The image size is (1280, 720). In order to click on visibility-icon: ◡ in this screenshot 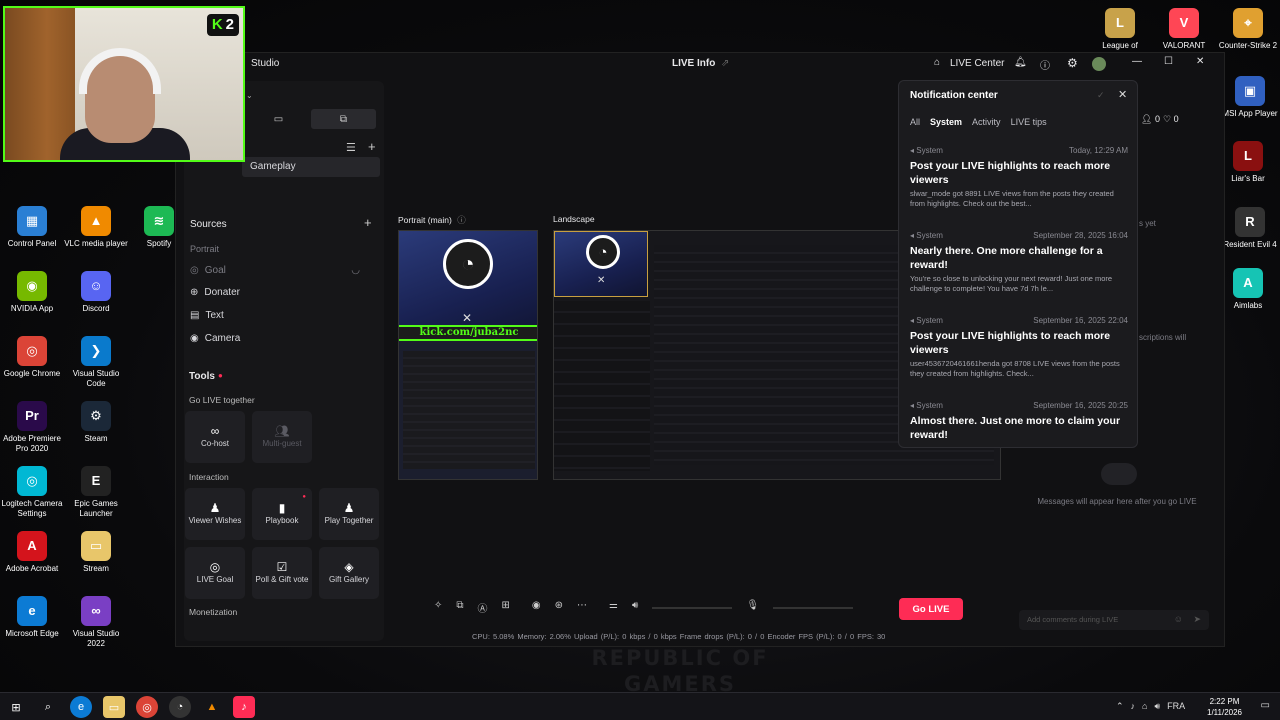, I will do `click(355, 270)`.